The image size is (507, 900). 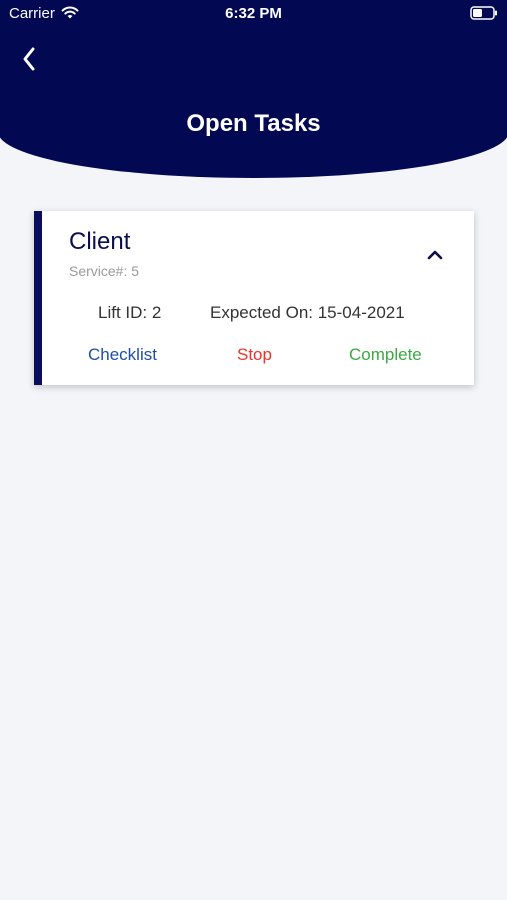 I want to click on battery-icon, so click(x=484, y=15).